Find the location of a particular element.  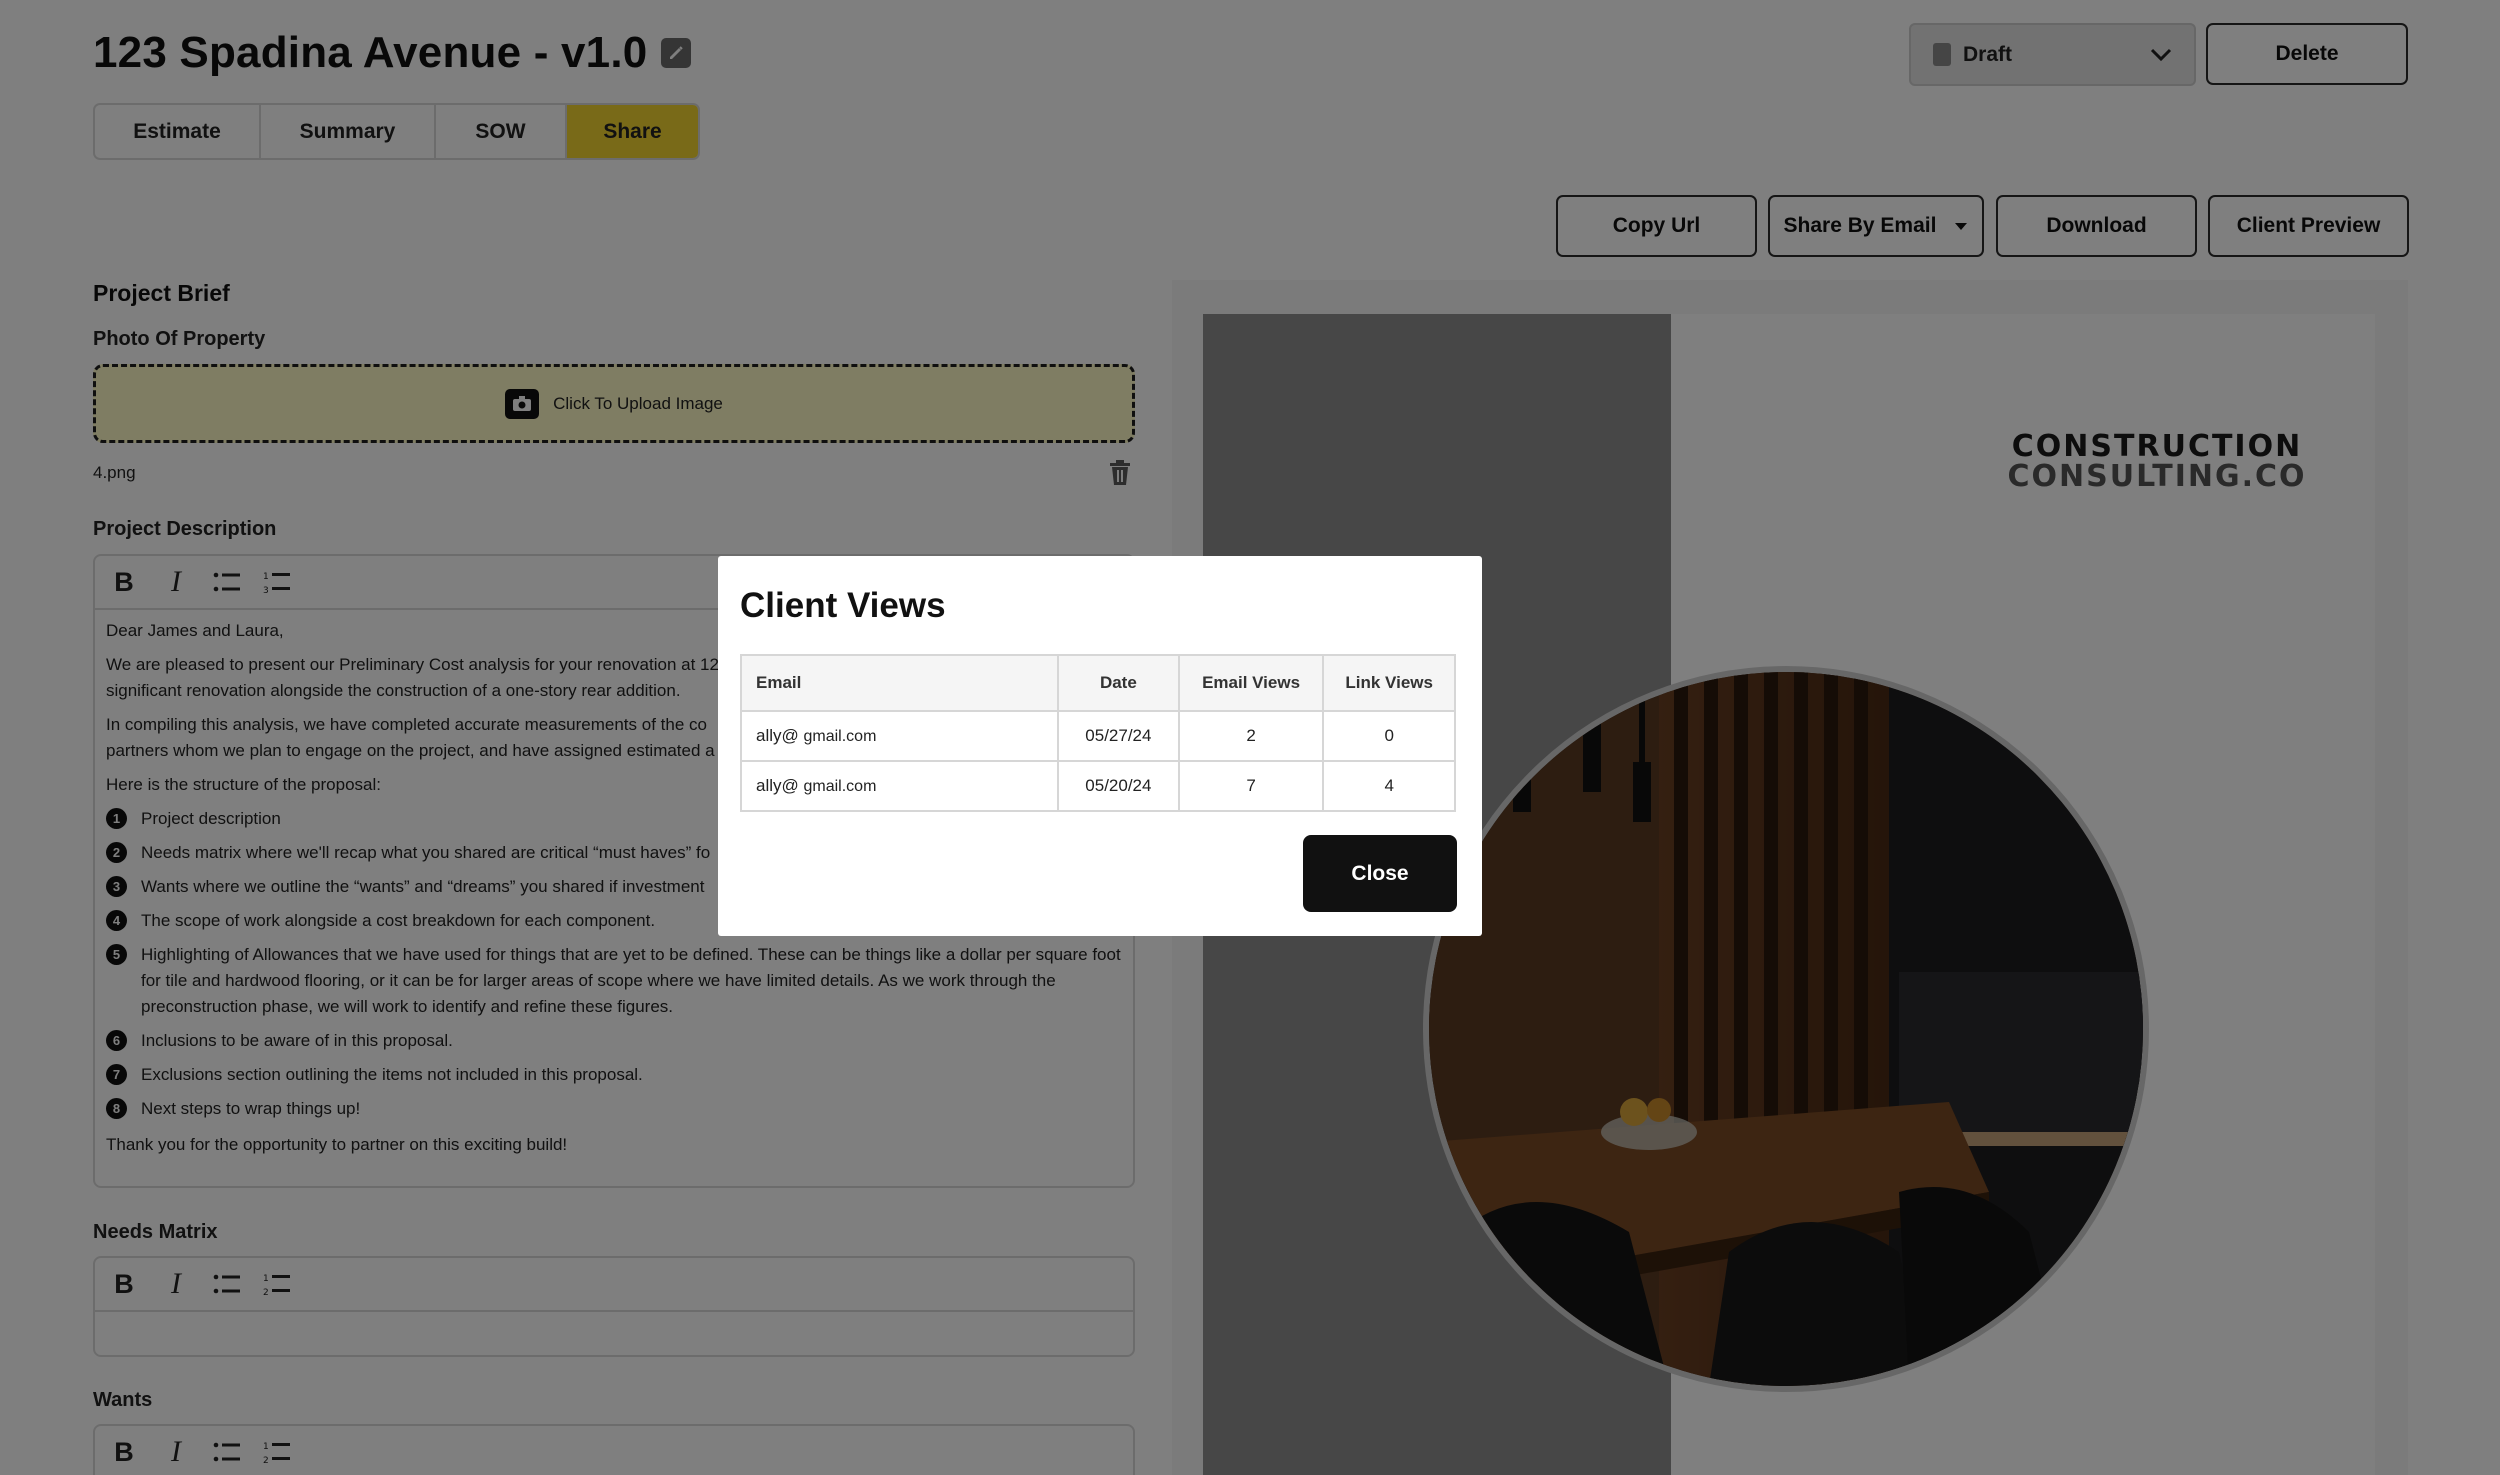

date-cell: 05/20/24 is located at coordinates (1118, 786).